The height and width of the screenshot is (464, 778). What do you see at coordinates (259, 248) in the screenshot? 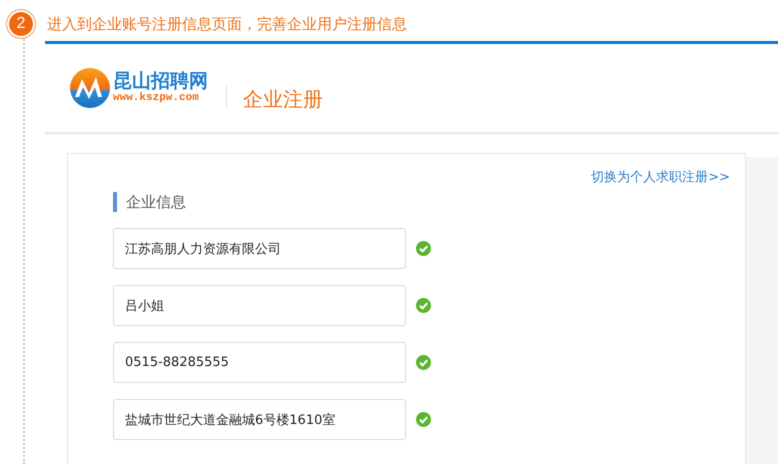
I see `input-field: 江苏高朋人力资源有限公司` at bounding box center [259, 248].